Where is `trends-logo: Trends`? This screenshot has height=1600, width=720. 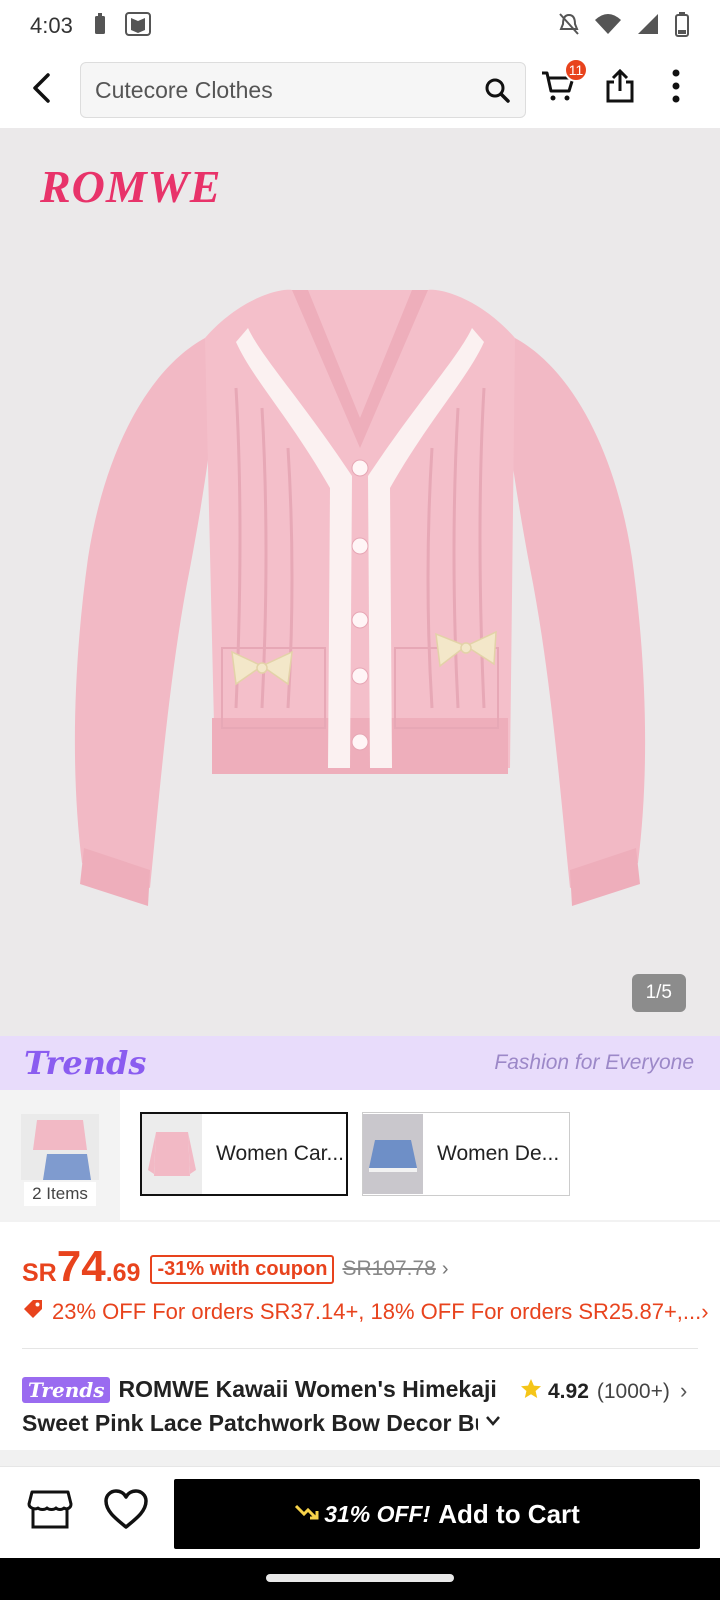
trends-logo: Trends is located at coordinates (85, 1063).